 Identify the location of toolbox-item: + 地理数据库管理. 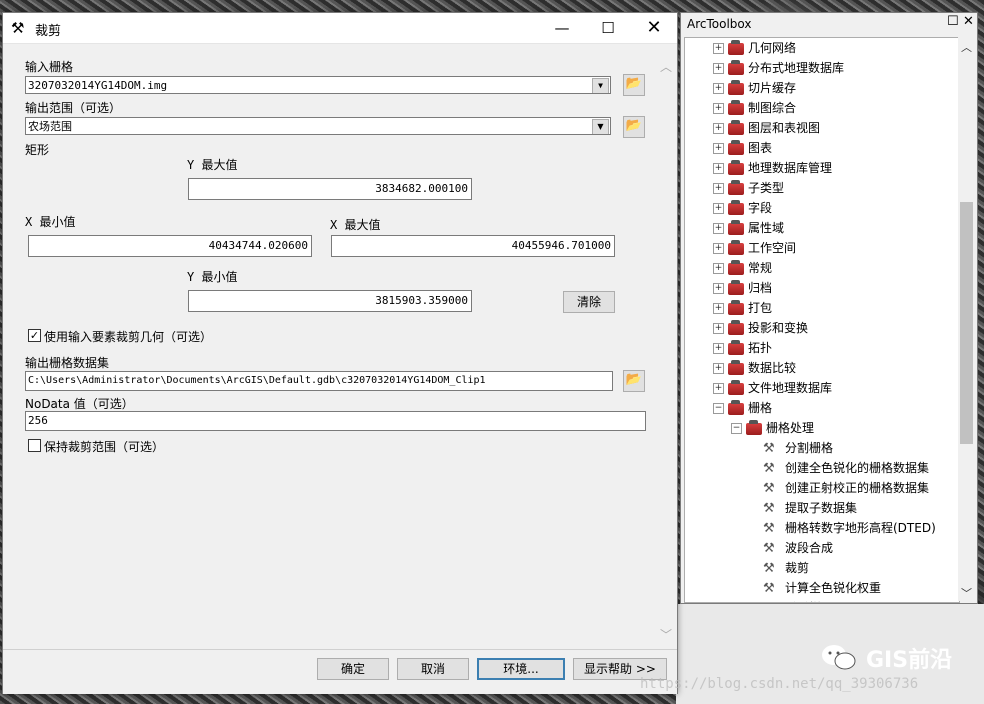
(772, 168).